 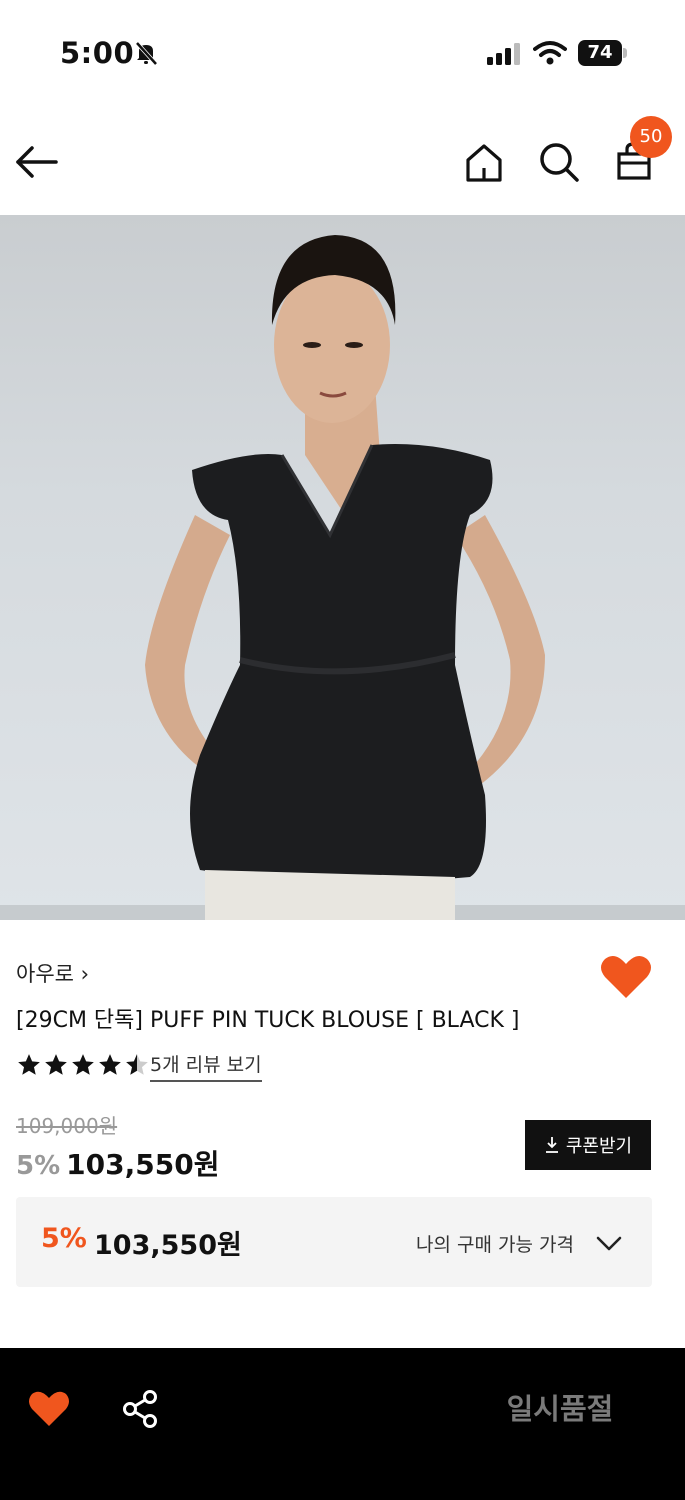 What do you see at coordinates (342, 52) in the screenshot?
I see `status-bar: 5:00 74` at bounding box center [342, 52].